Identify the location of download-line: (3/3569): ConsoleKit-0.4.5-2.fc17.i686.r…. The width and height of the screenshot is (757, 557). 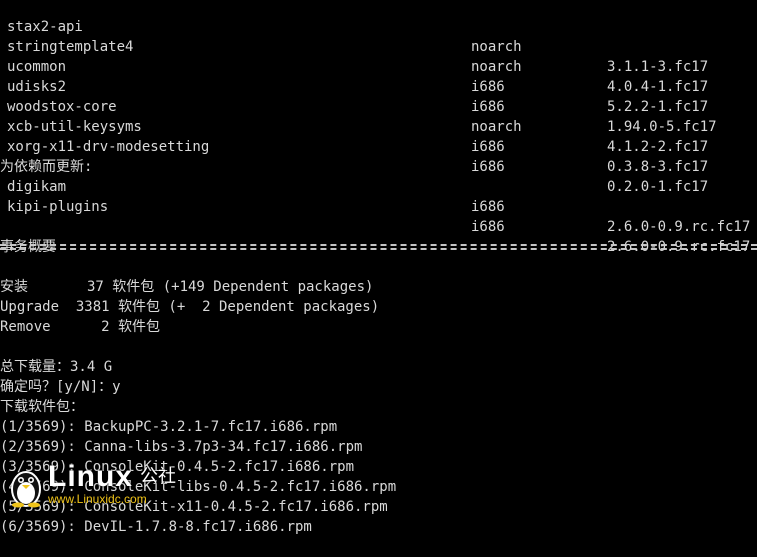
(378, 456).